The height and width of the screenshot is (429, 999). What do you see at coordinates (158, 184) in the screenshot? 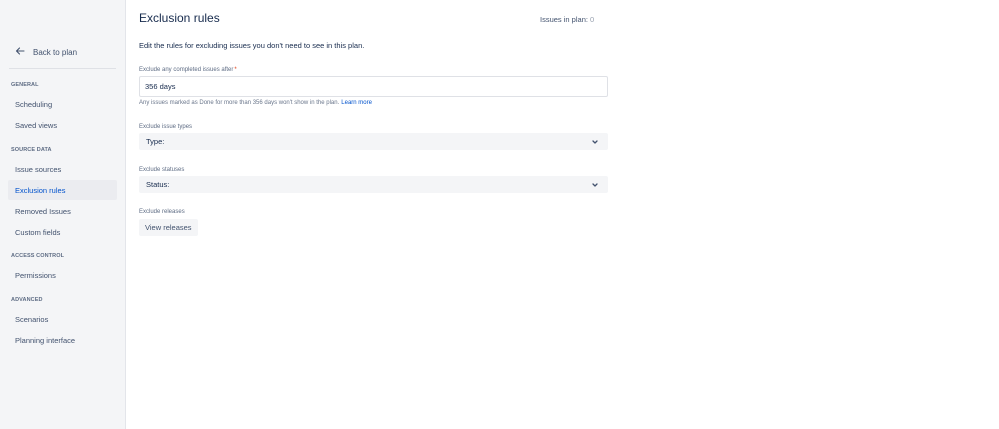
I see `statuses-select-value: Status:` at bounding box center [158, 184].